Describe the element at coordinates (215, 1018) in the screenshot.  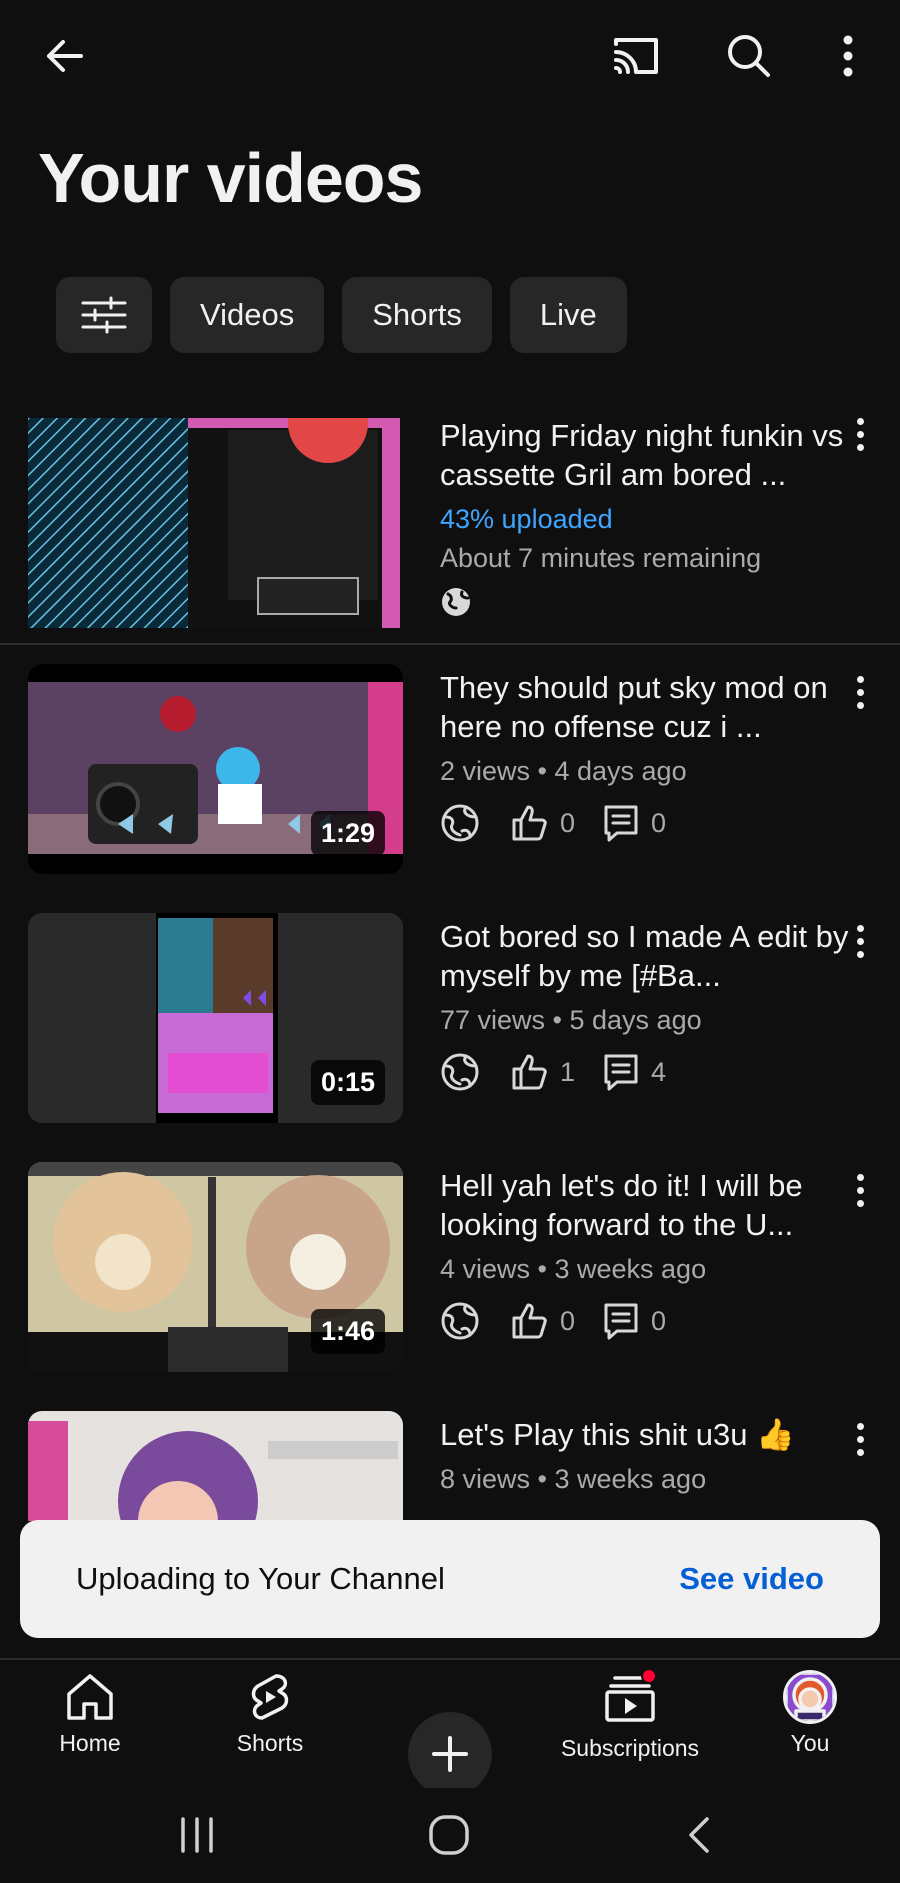
I see `video-thumbnail: 0:15` at that location.